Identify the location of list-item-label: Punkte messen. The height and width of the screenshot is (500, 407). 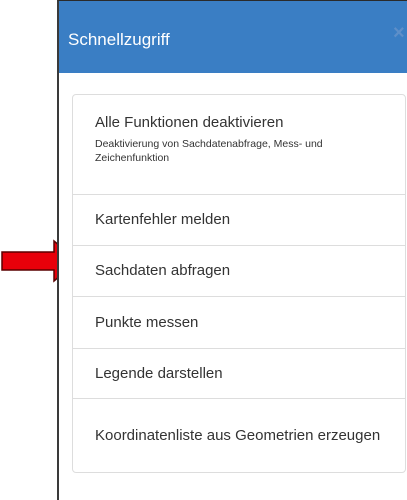
(147, 322).